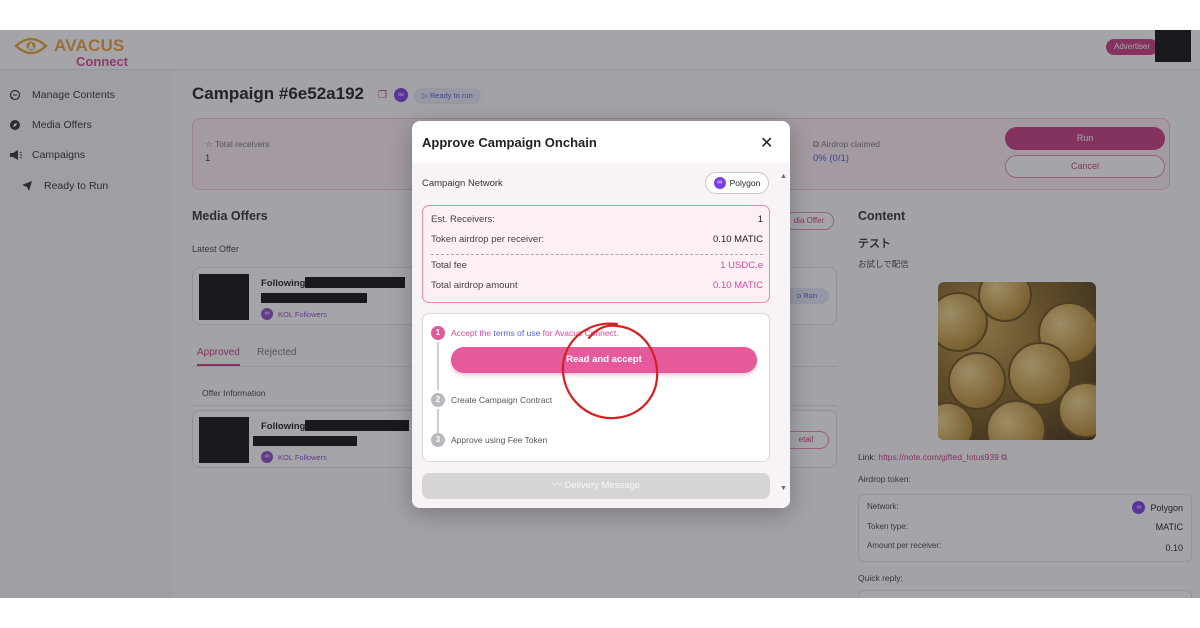  I want to click on est-receivers-value: 1, so click(760, 219).